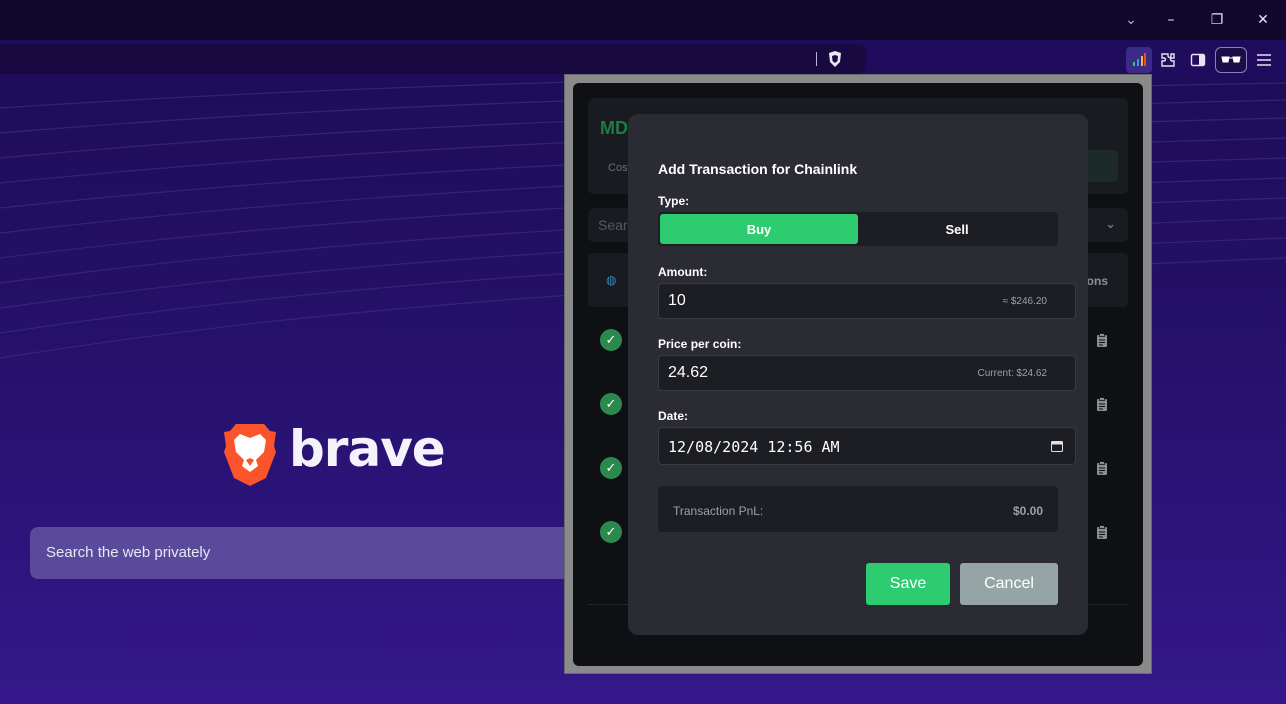 This screenshot has width=1286, height=704. I want to click on brave-shields-icon, so click(835, 59).